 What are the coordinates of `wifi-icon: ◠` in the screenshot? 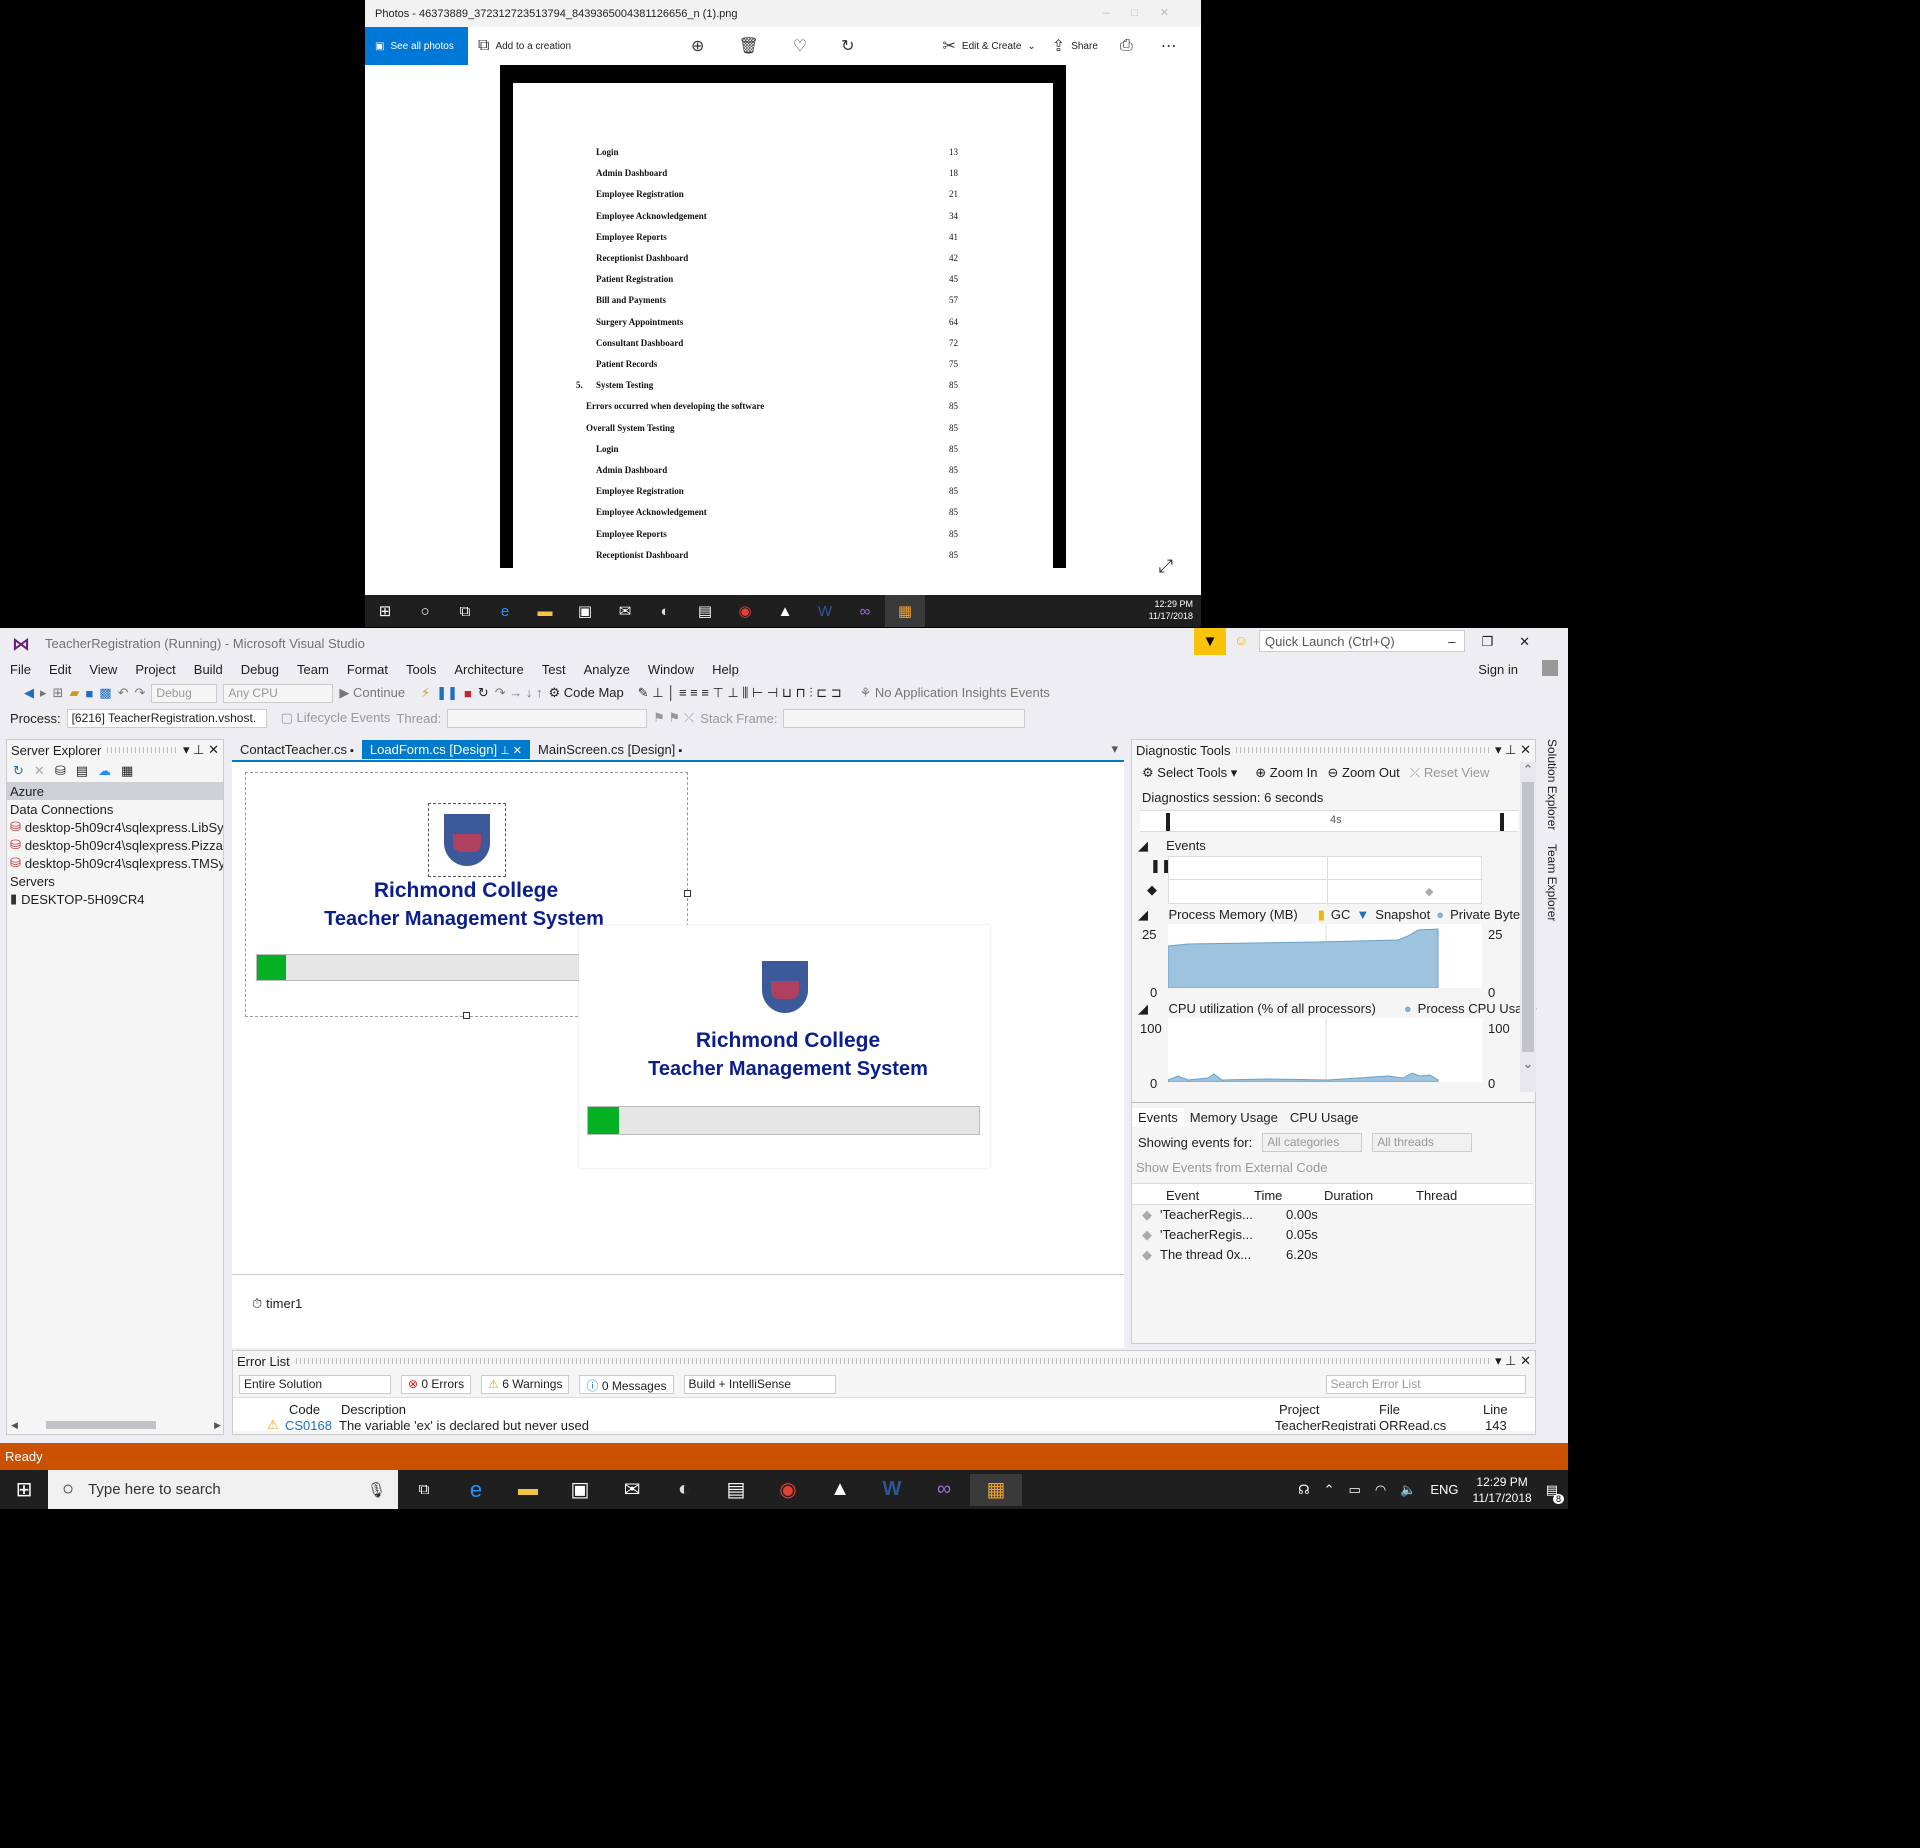 It's located at (1380, 1490).